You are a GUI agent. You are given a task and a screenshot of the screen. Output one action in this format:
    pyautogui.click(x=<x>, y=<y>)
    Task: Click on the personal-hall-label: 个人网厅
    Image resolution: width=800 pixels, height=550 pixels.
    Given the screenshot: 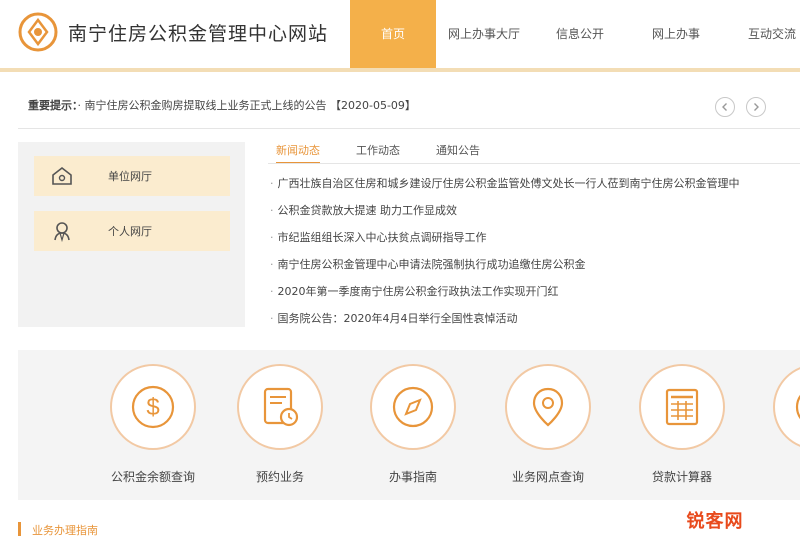 What is the action you would take?
    pyautogui.click(x=130, y=231)
    